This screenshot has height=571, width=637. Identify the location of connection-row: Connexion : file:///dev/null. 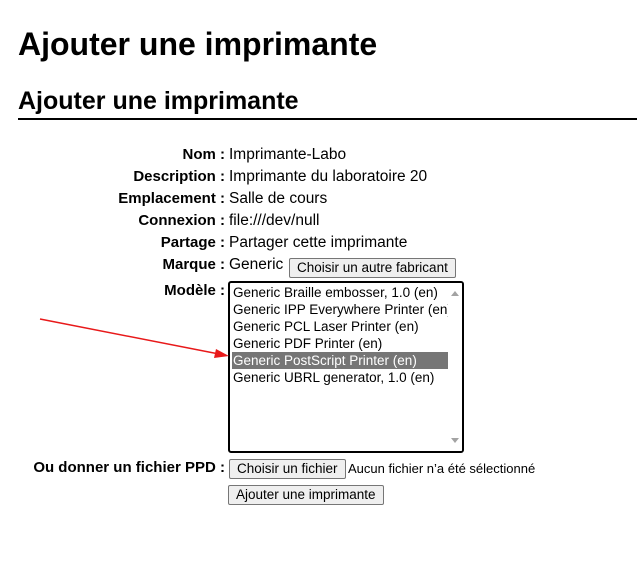
(318, 221).